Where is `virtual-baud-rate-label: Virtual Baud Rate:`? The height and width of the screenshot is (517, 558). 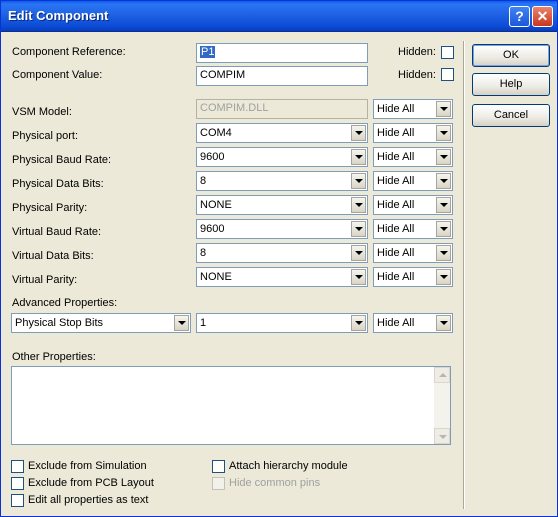
virtual-baud-rate-label: Virtual Baud Rate: is located at coordinates (57, 232).